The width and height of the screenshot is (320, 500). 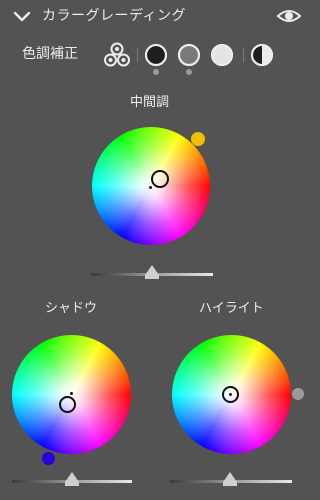 I want to click on shadows-label: シャドウ, so click(x=71, y=308).